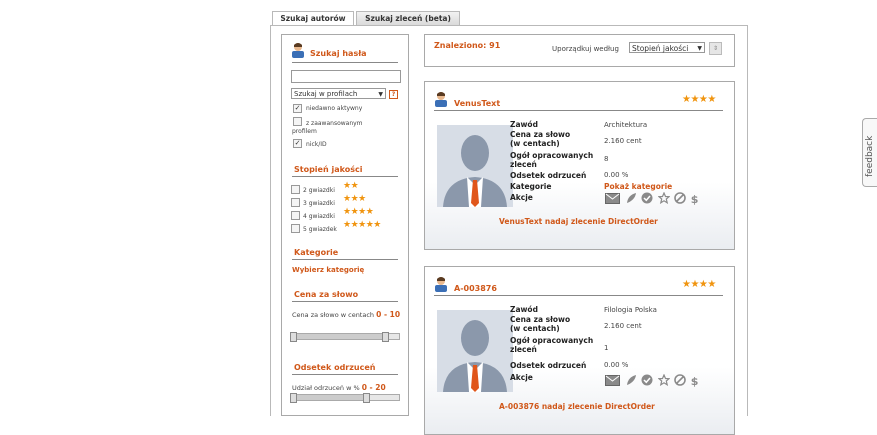 This screenshot has height=435, width=877. I want to click on feedback-label: feedback, so click(870, 156).